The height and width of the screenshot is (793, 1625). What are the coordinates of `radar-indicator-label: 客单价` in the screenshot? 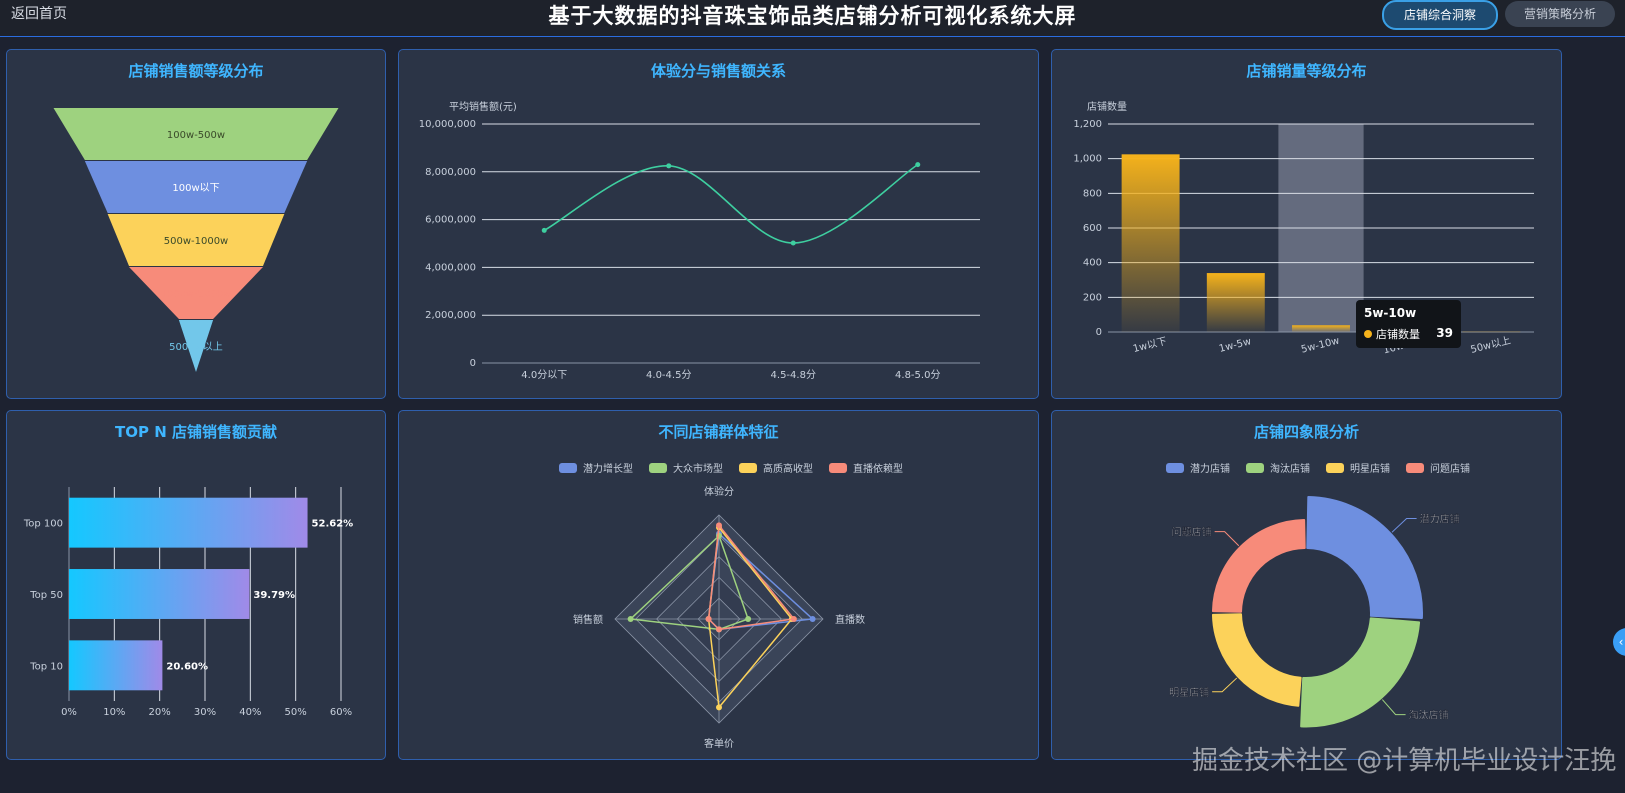 It's located at (719, 743).